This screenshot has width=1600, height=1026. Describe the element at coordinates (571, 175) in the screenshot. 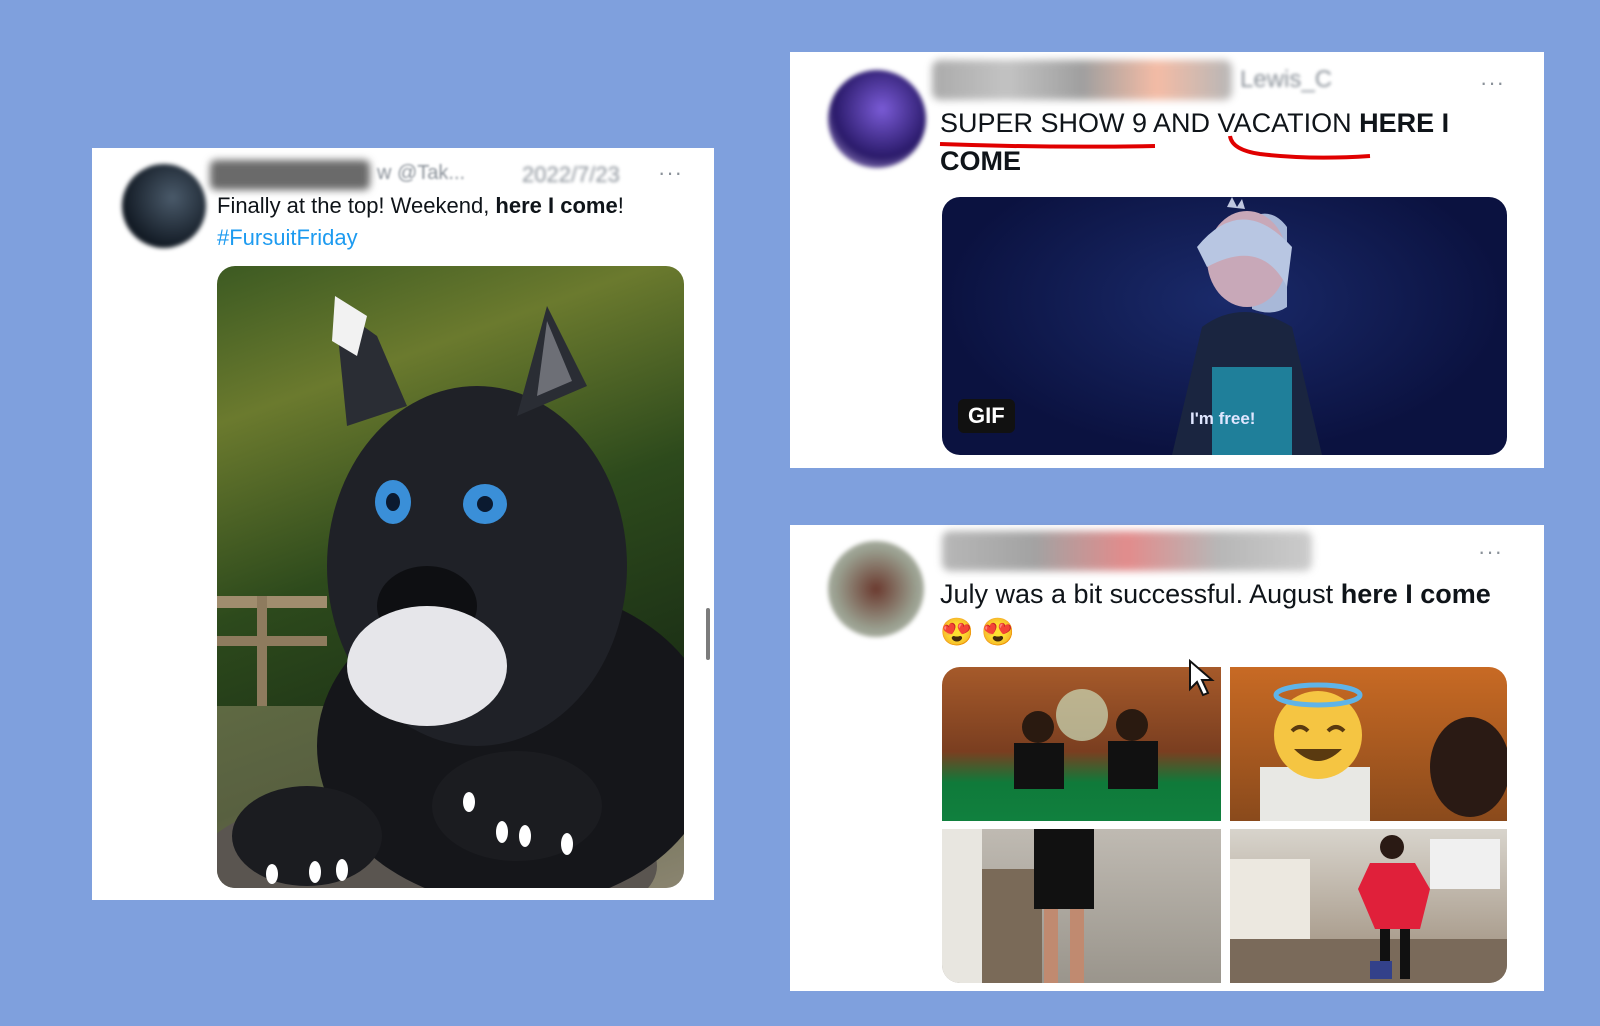

I see `left-tweet-date: 2022/7/23` at that location.